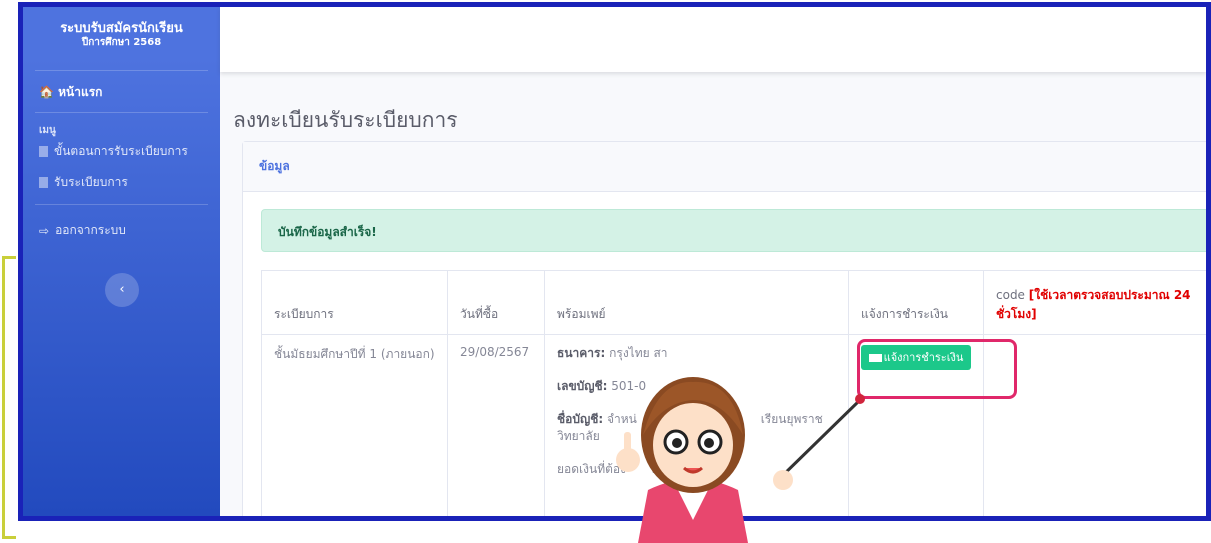 This screenshot has width=1211, height=543. Describe the element at coordinates (121, 204) in the screenshot. I see `sidebar-divider` at that location.